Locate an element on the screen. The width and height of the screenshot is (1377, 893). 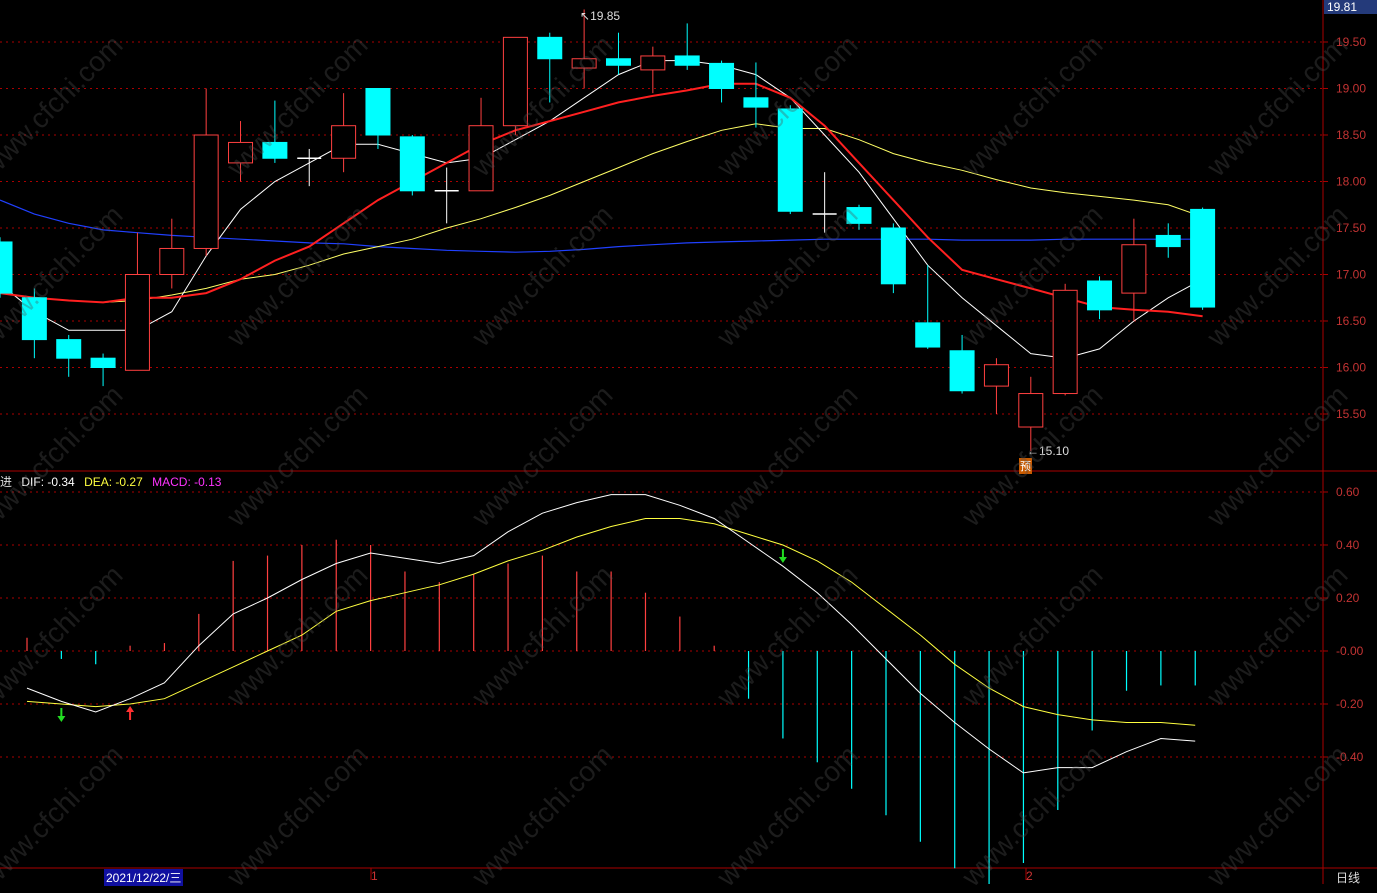
macd-legend-prefix: 进 is located at coordinates (6, 482).